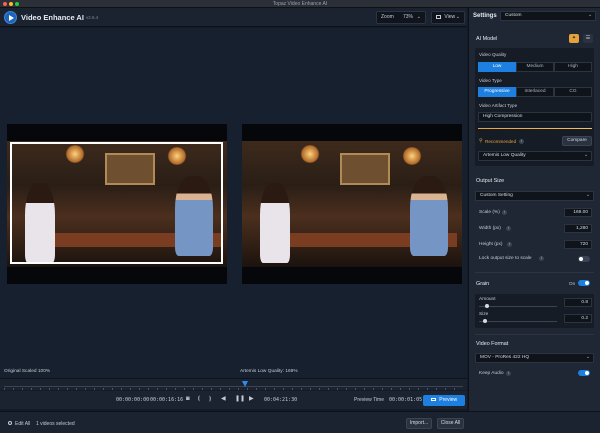  I want to click on enhanced-video-frame, so click(352, 204).